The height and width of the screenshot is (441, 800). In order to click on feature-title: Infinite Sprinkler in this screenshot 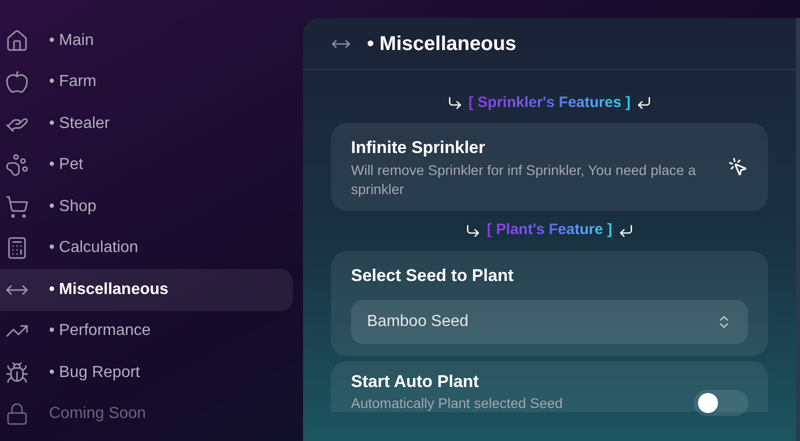, I will do `click(418, 148)`.